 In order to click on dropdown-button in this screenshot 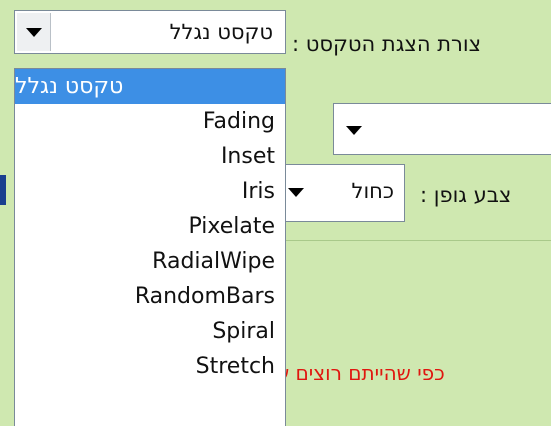, I will do `click(34, 32)`.